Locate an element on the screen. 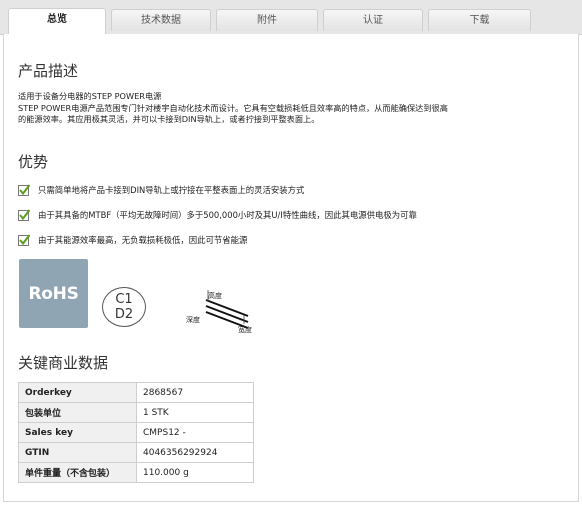 Image resolution: width=582 pixels, height=507 pixels. value-cell: 1 STK is located at coordinates (195, 412).